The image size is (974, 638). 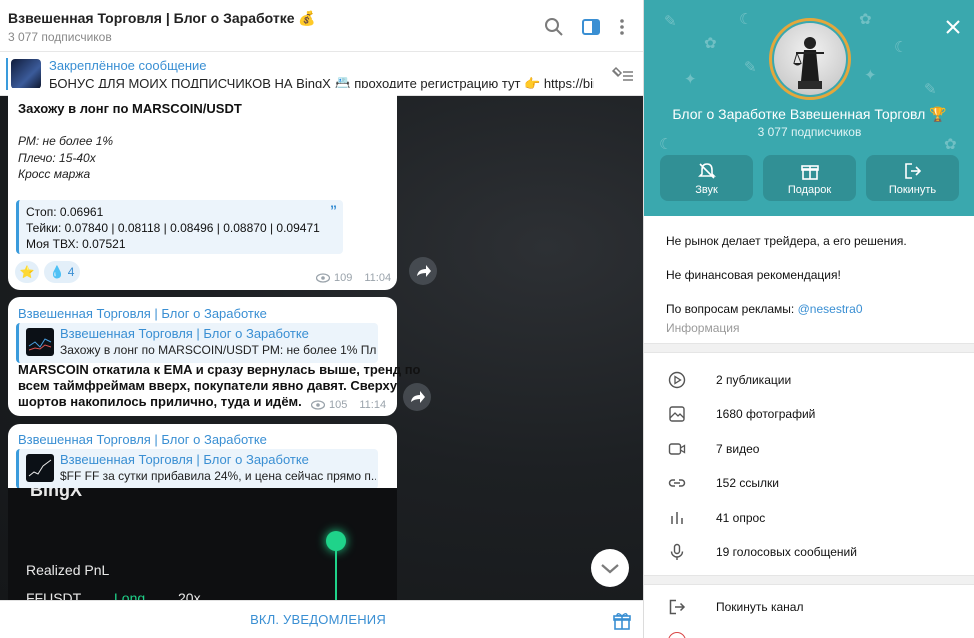 What do you see at coordinates (747, 483) in the screenshot?
I see `stat-label: 152 ссылки` at bounding box center [747, 483].